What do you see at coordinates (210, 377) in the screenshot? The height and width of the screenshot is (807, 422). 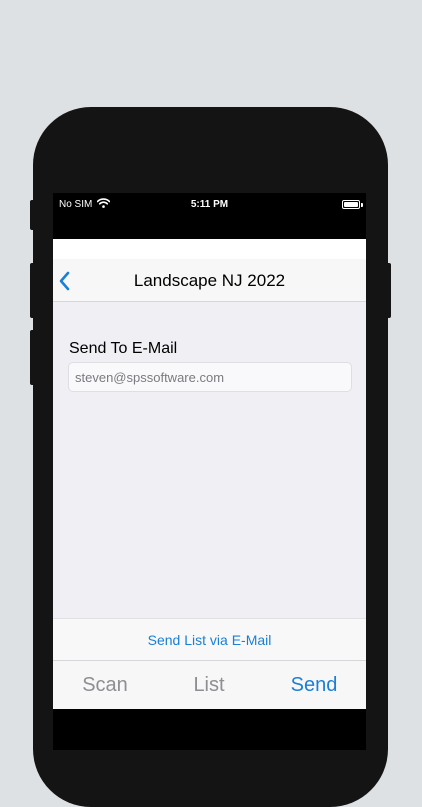 I see `email-input` at bounding box center [210, 377].